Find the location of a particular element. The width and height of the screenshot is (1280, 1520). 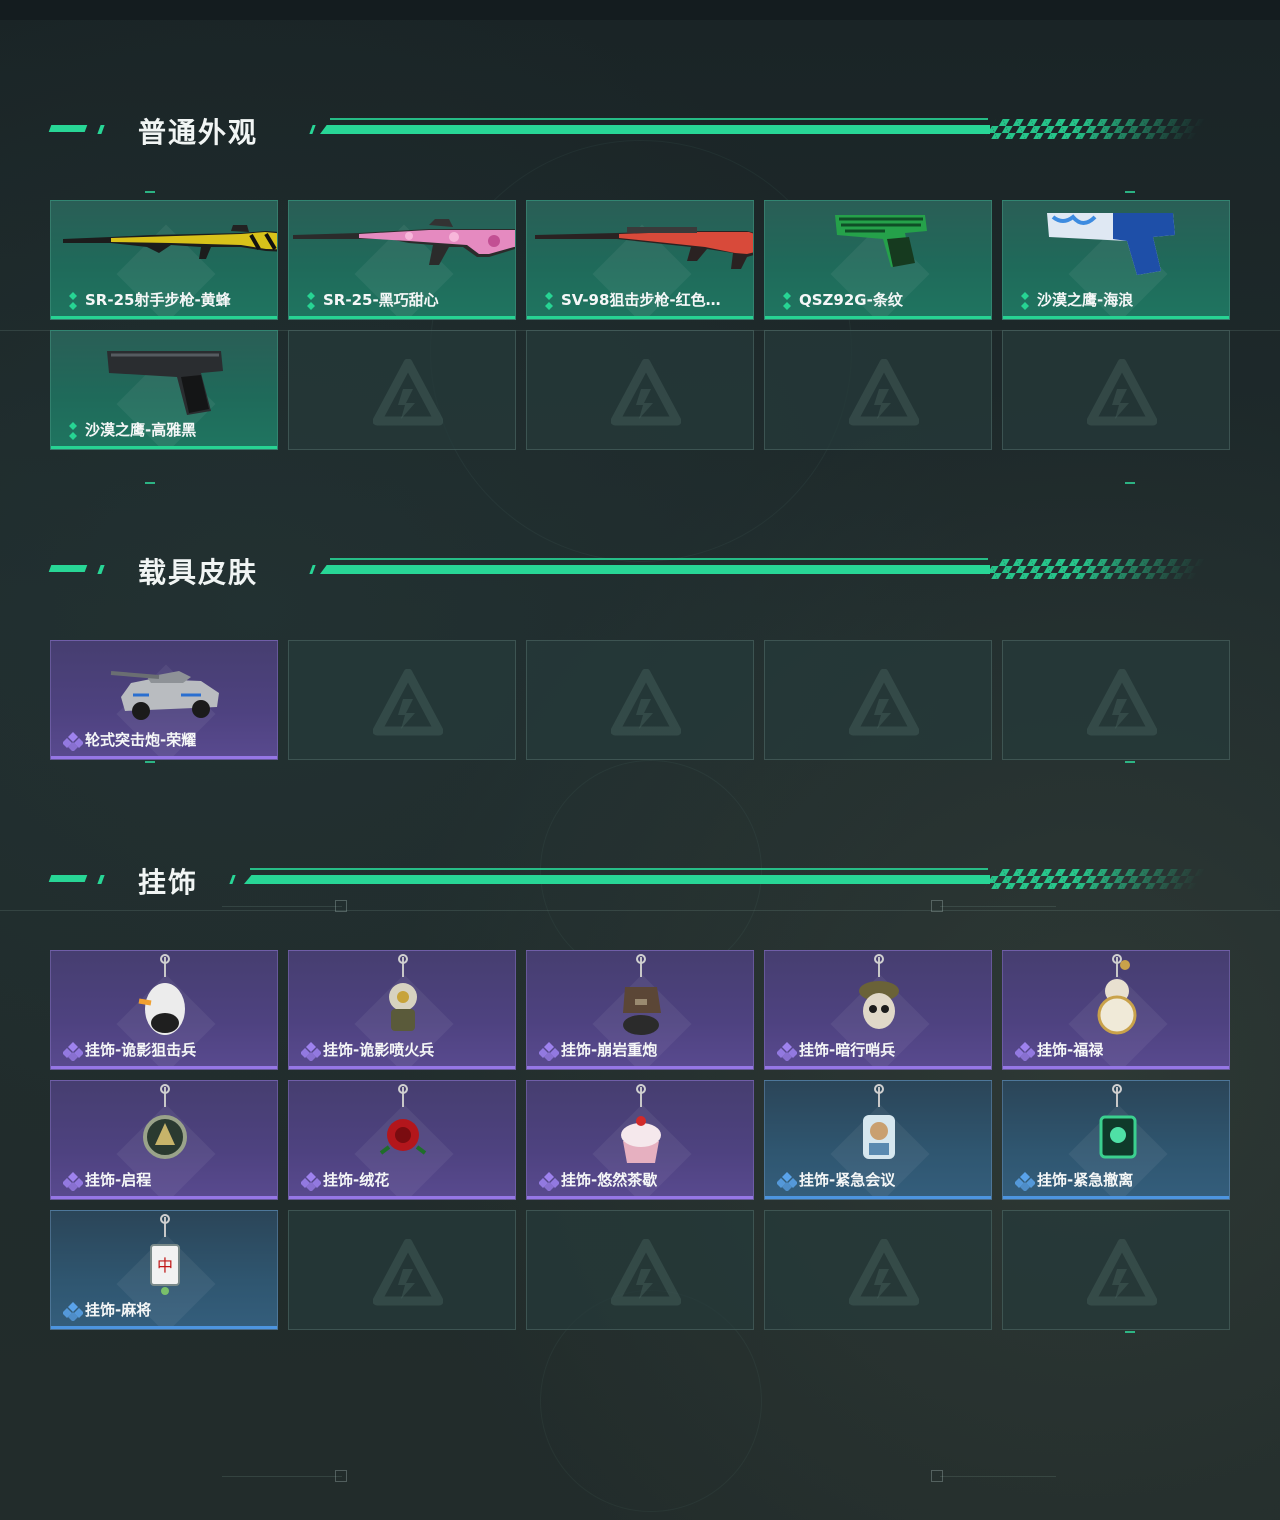

item-label: 轮式突击炮-荣耀 is located at coordinates (141, 740).